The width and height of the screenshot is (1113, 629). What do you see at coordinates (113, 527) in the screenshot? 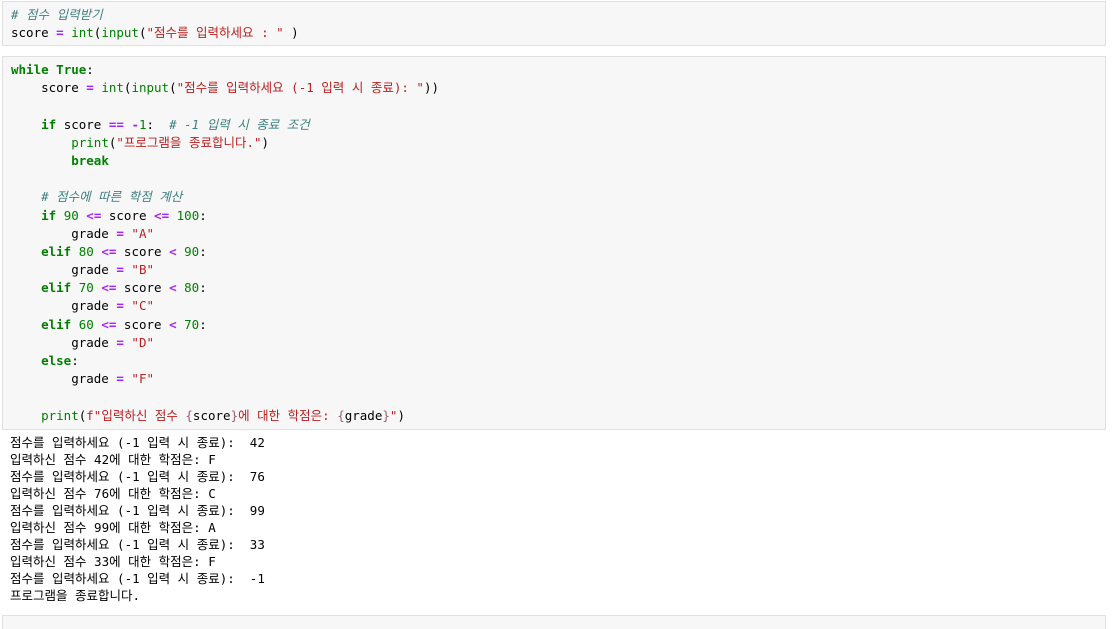
I see `output-line: 입력하신 점수 99에 대한 학점은: A` at bounding box center [113, 527].